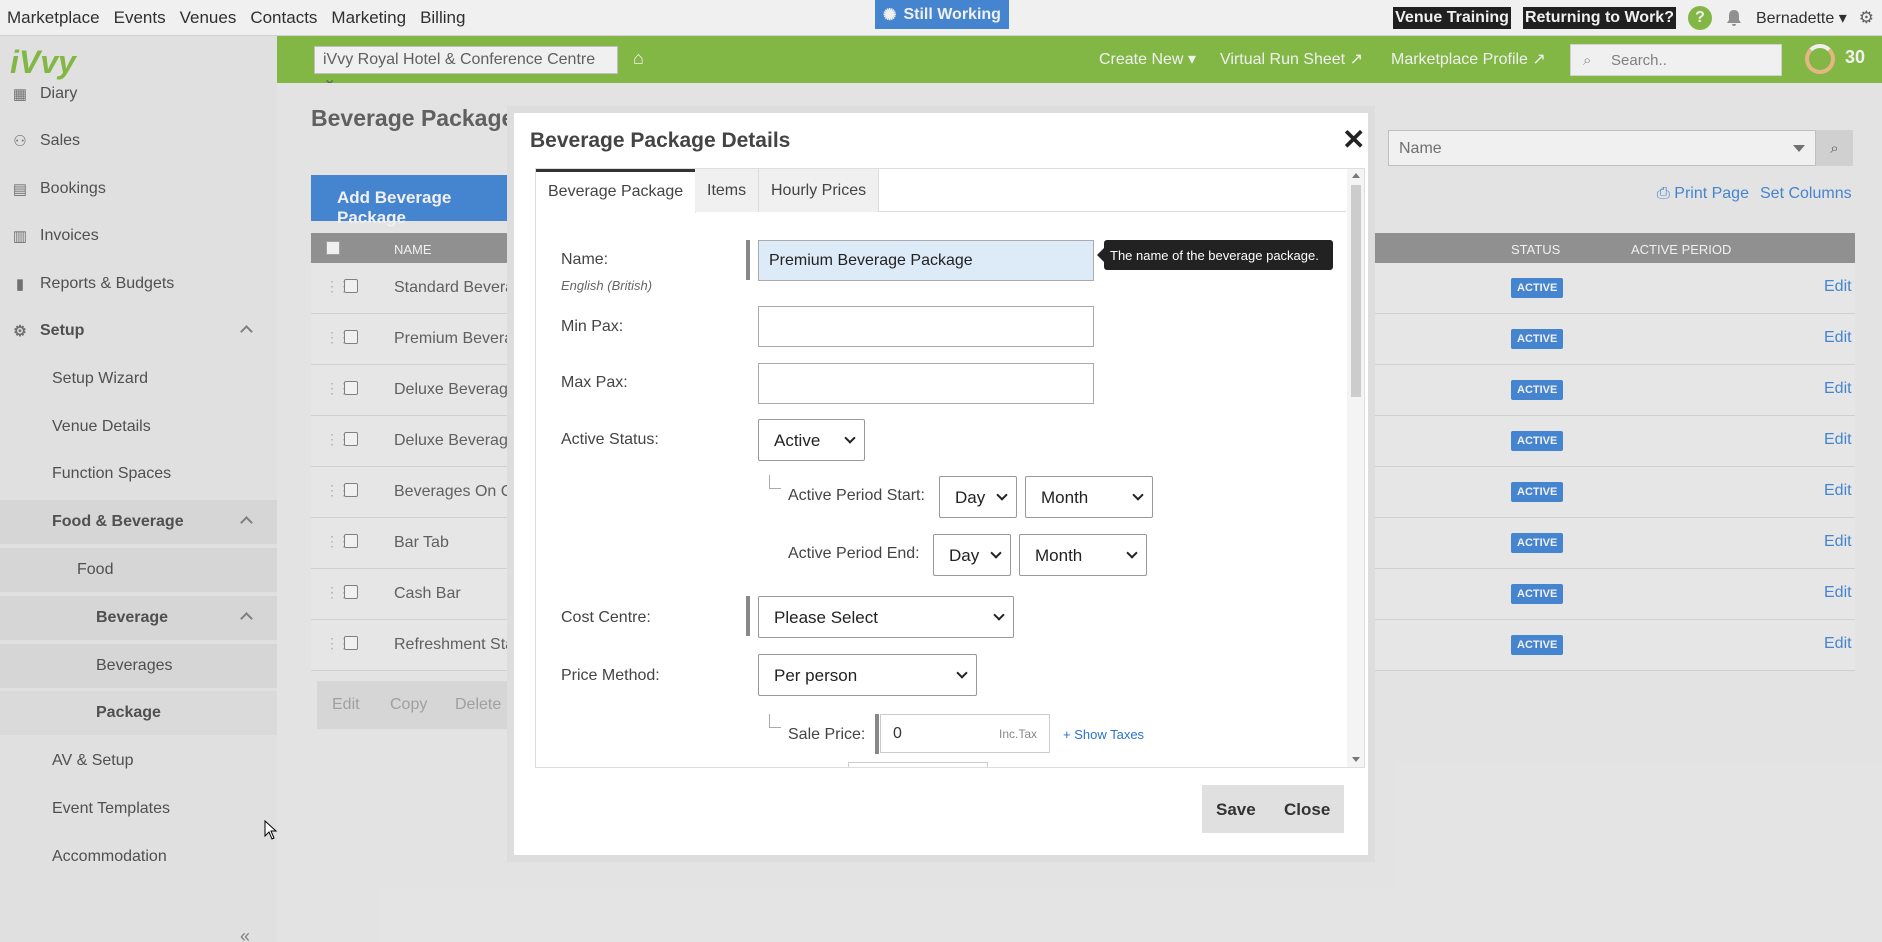 The width and height of the screenshot is (1882, 942). Describe the element at coordinates (867, 675) in the screenshot. I see `price-method-select: Per person` at that location.